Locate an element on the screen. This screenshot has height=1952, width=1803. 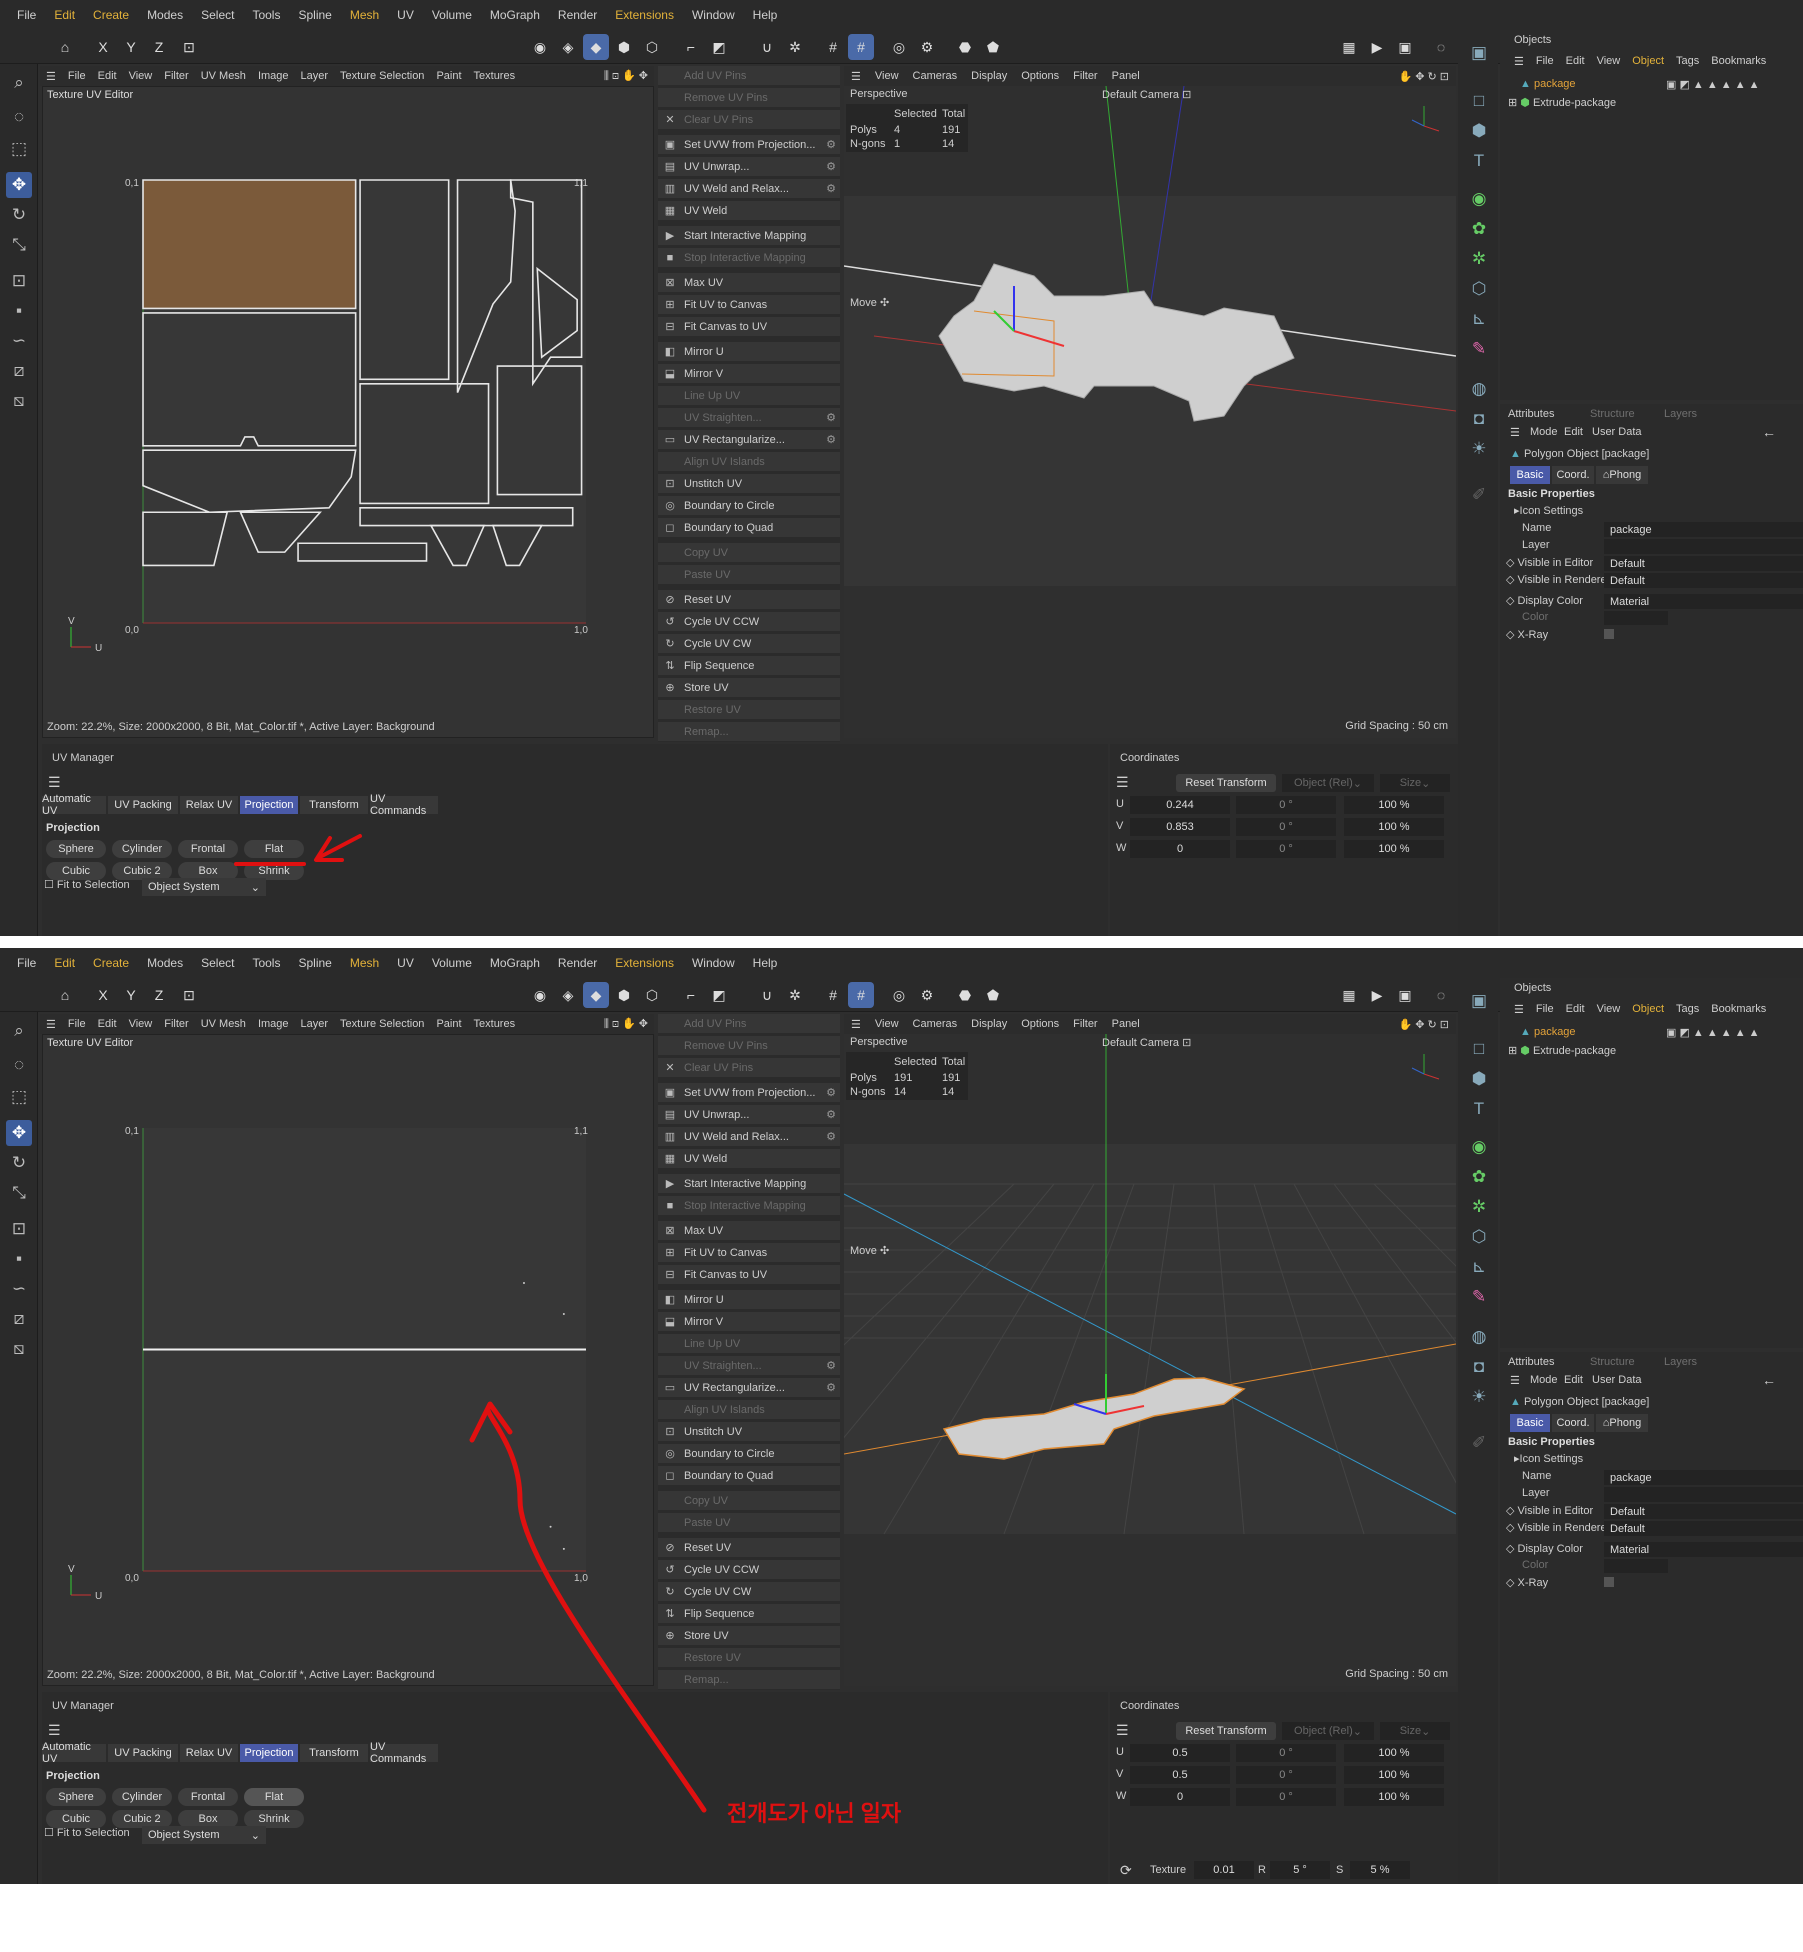
subdivision-icon: ◉ is located at coordinates (1479, 199).